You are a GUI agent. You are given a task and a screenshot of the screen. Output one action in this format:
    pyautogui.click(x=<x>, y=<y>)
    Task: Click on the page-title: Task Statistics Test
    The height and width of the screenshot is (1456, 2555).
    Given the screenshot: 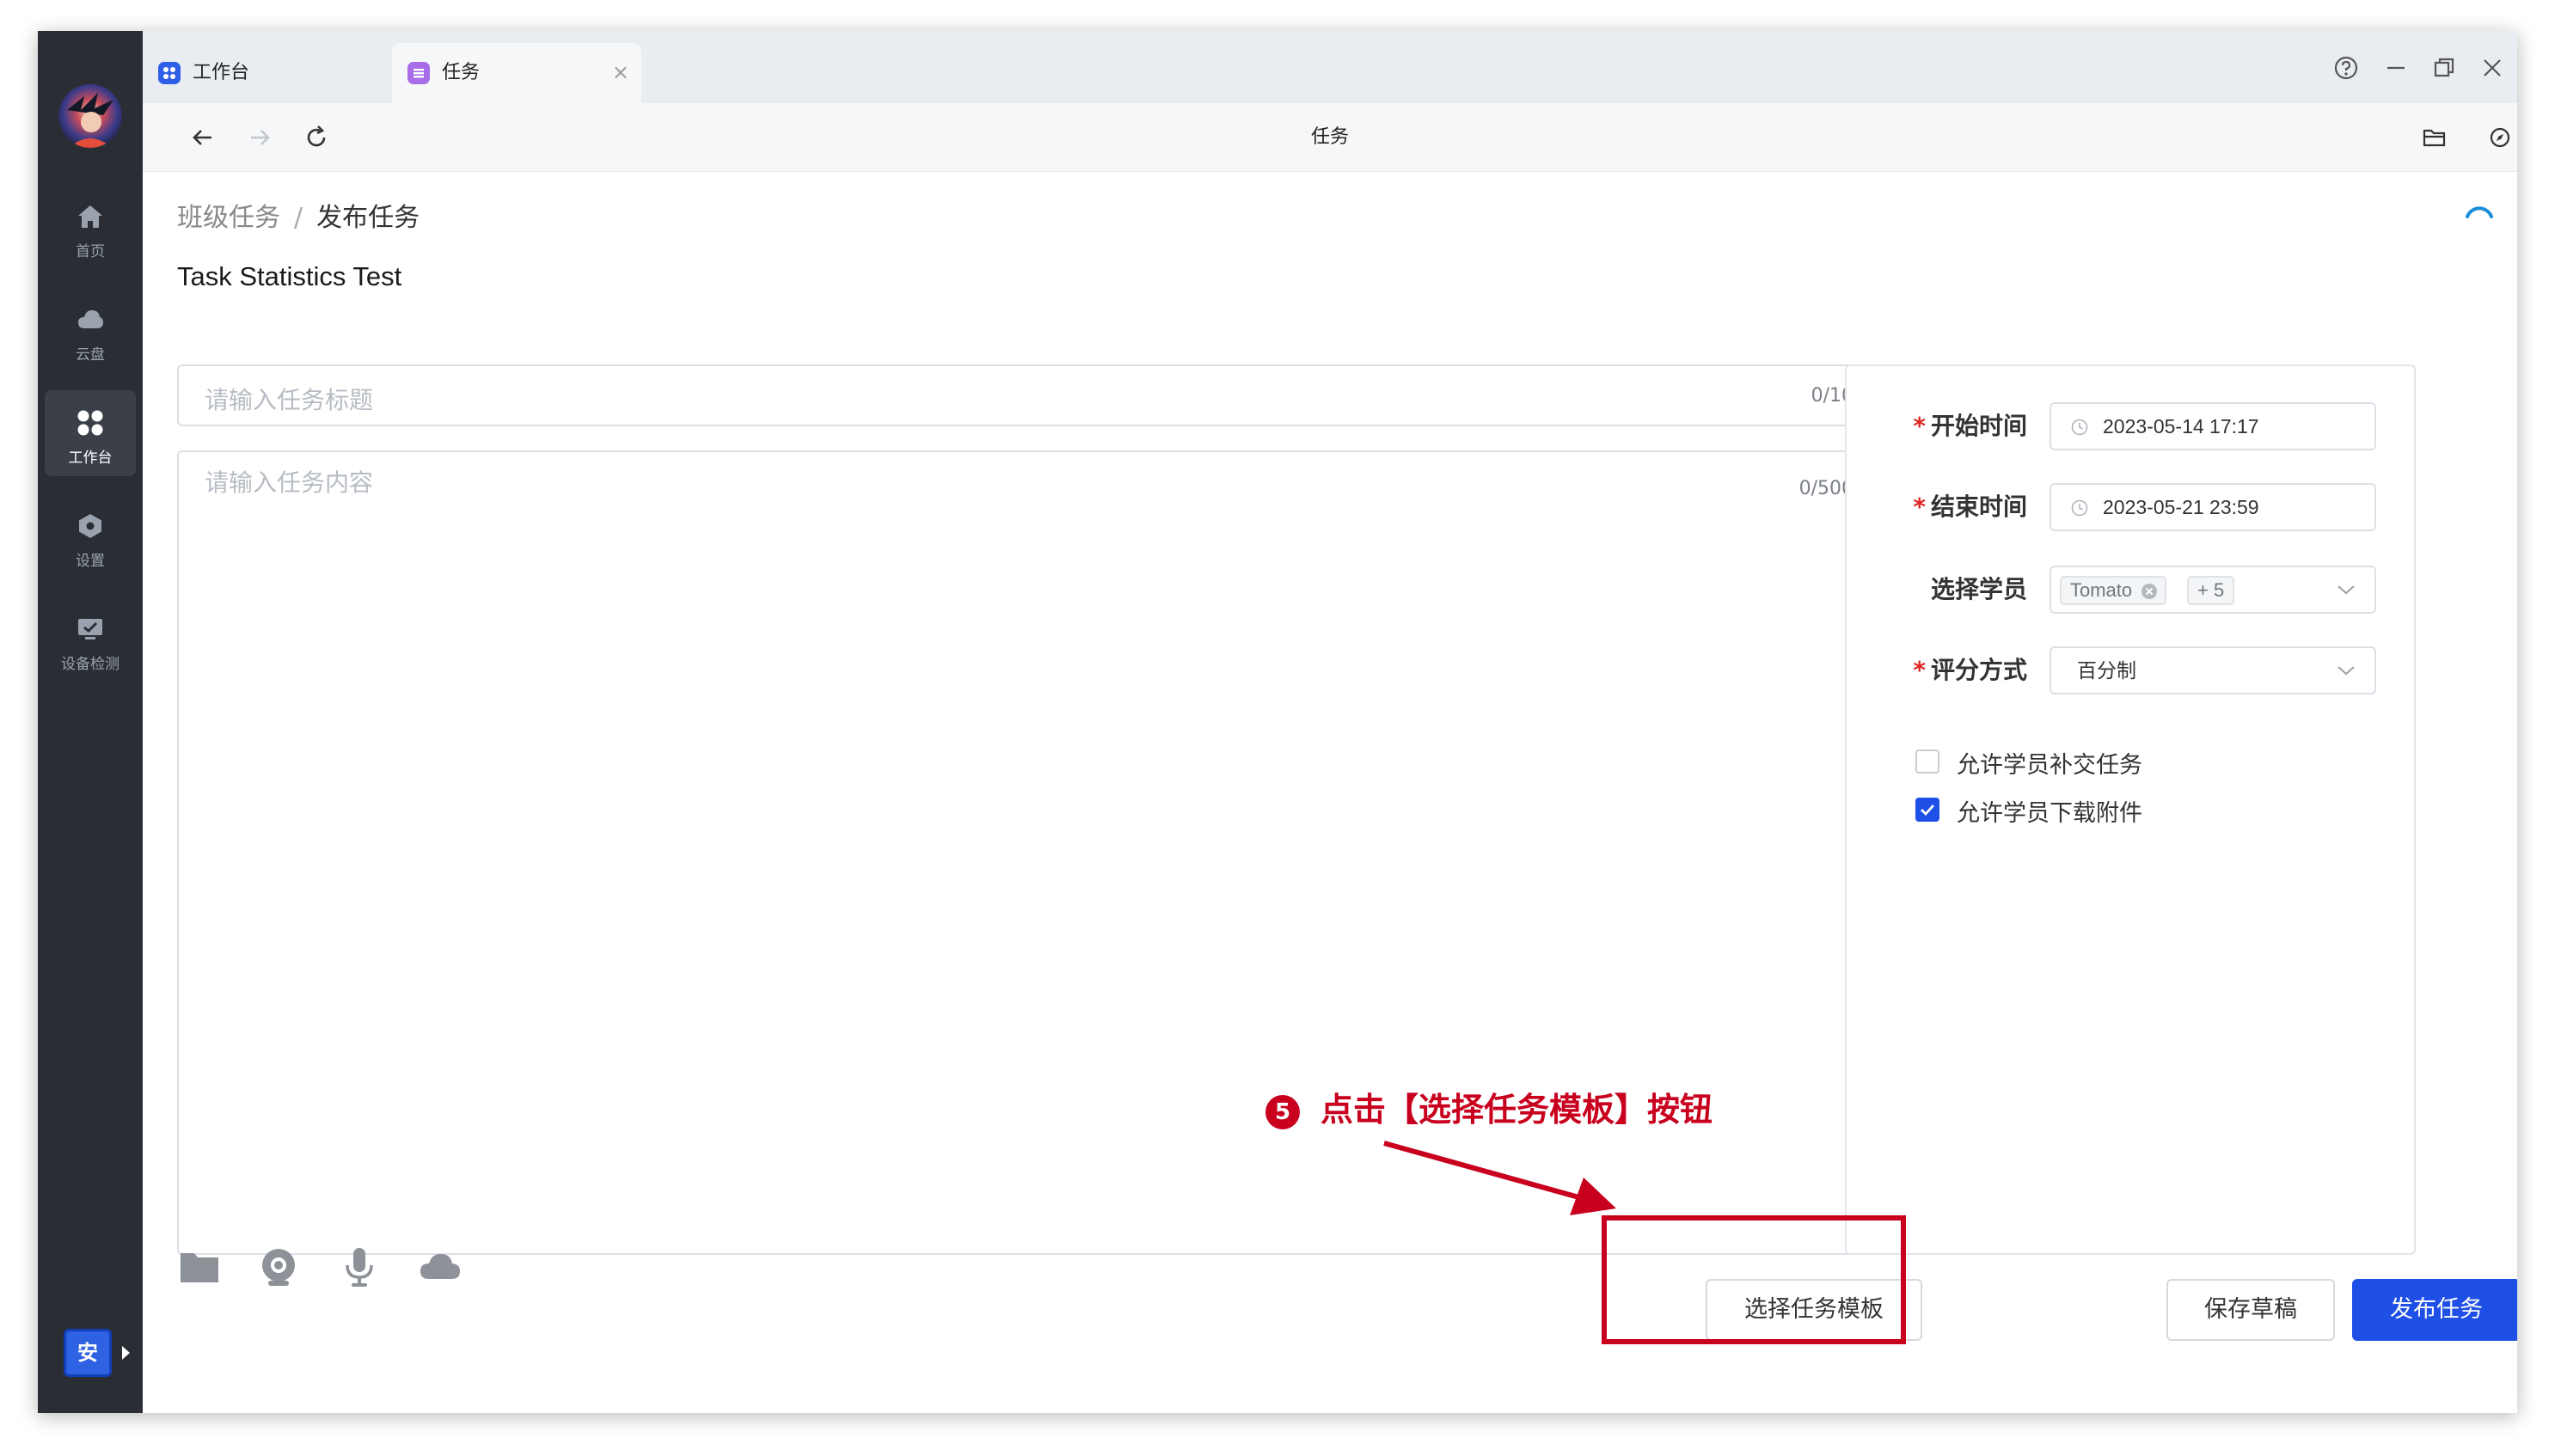 What is the action you would take?
    pyautogui.click(x=289, y=276)
    